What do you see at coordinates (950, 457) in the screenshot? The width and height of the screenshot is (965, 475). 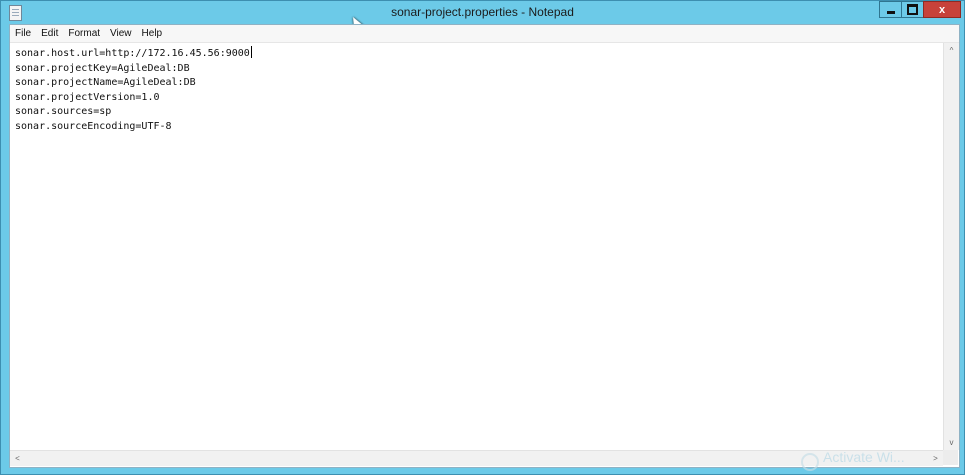 I see `scrollbar-corner` at bounding box center [950, 457].